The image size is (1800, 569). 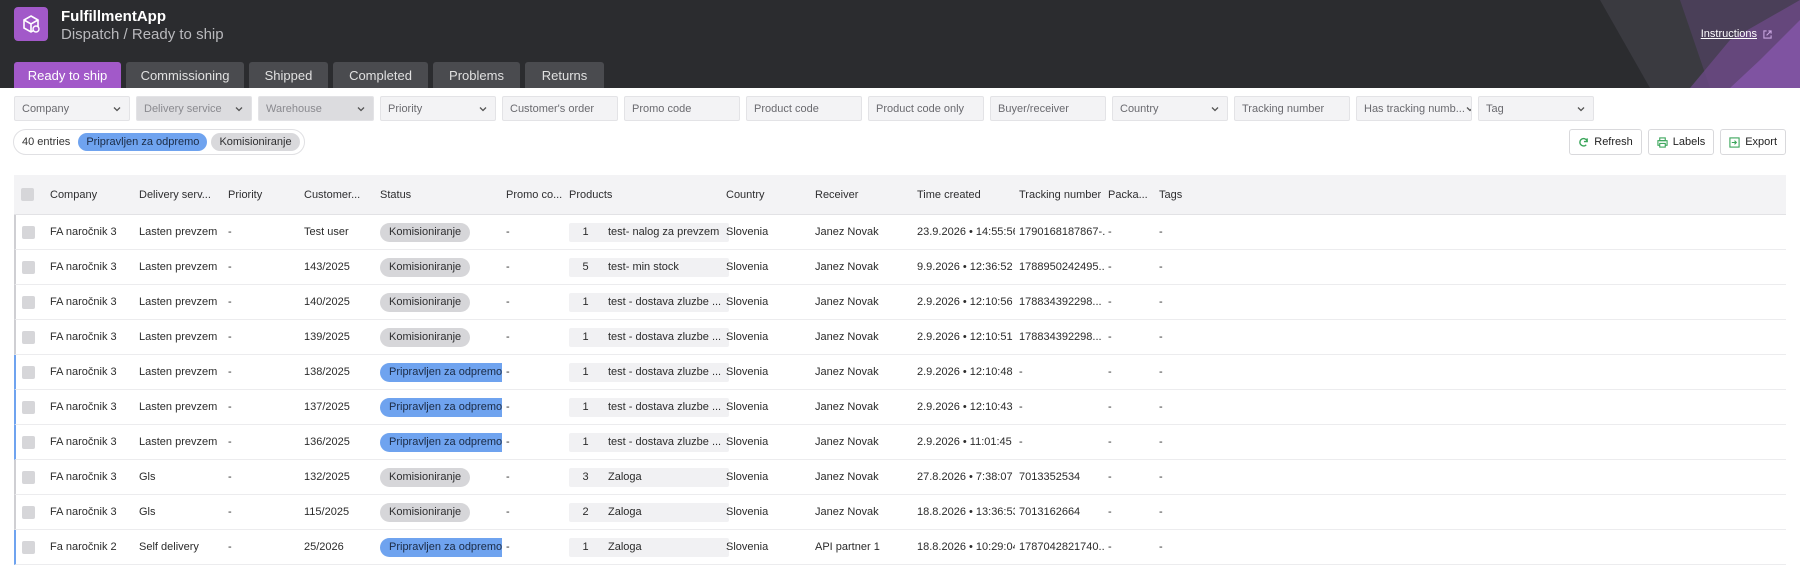 What do you see at coordinates (31, 24) in the screenshot?
I see `app-logo` at bounding box center [31, 24].